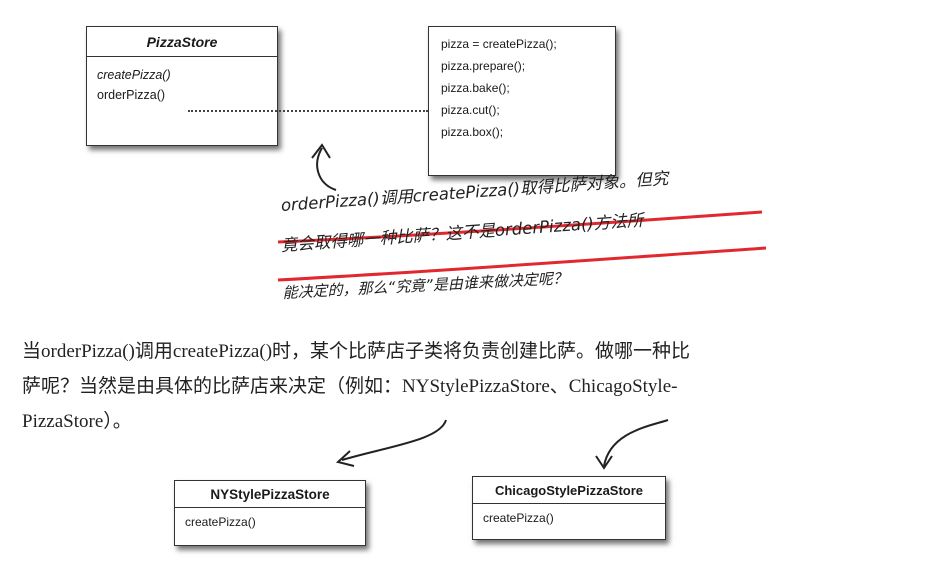 The width and height of the screenshot is (926, 579). What do you see at coordinates (270, 494) in the screenshot?
I see `ny-style-pizza-store-title: NYStylePizzaStore` at bounding box center [270, 494].